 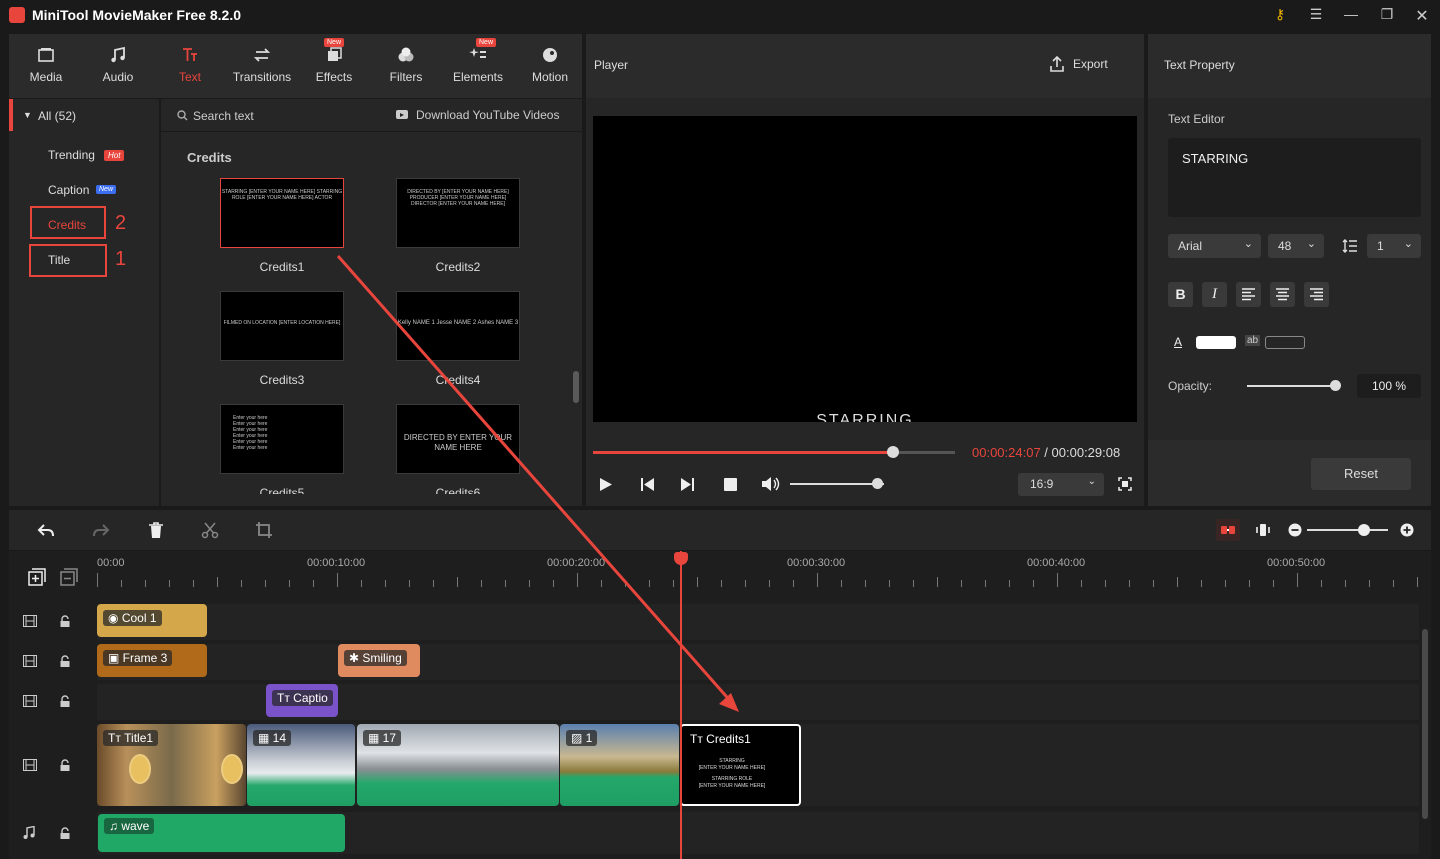 I want to click on export-button: Export, so click(x=1090, y=64).